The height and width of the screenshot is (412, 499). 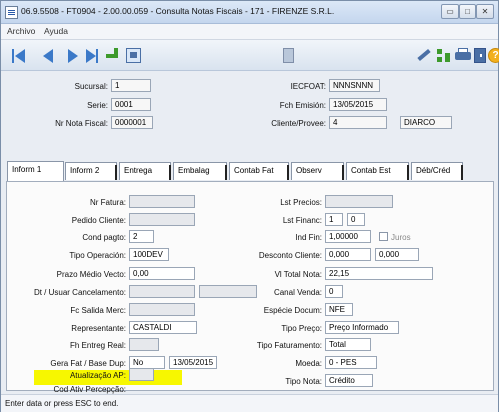 What do you see at coordinates (356, 219) in the screenshot?
I see `lst-financ-field-2: 0` at bounding box center [356, 219].